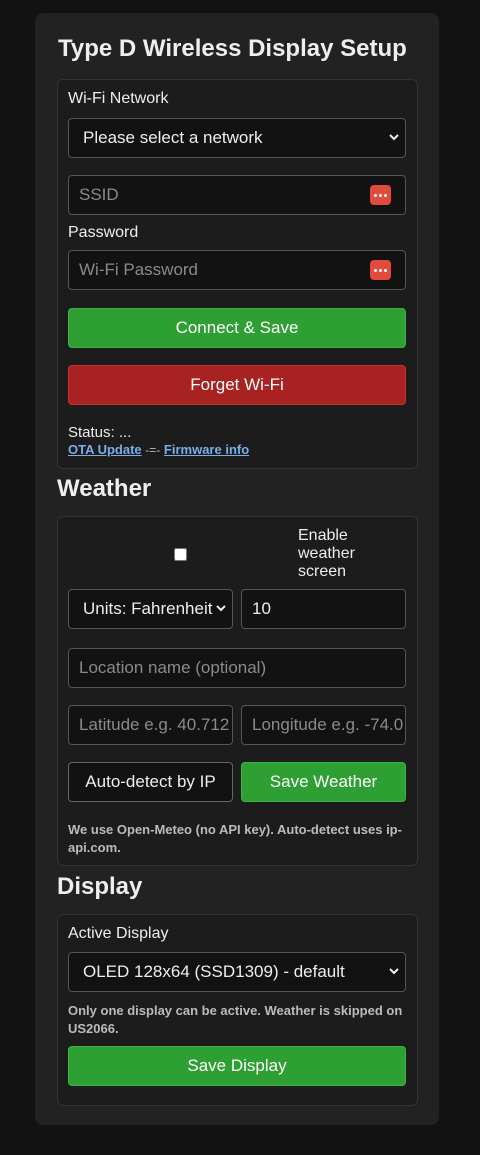  Describe the element at coordinates (99, 194) in the screenshot. I see `ssid-placeholder: SSID` at that location.